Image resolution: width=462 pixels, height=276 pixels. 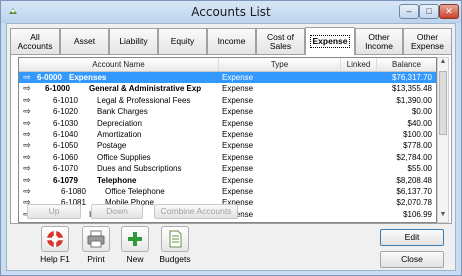 I want to click on new-button, so click(x=135, y=239).